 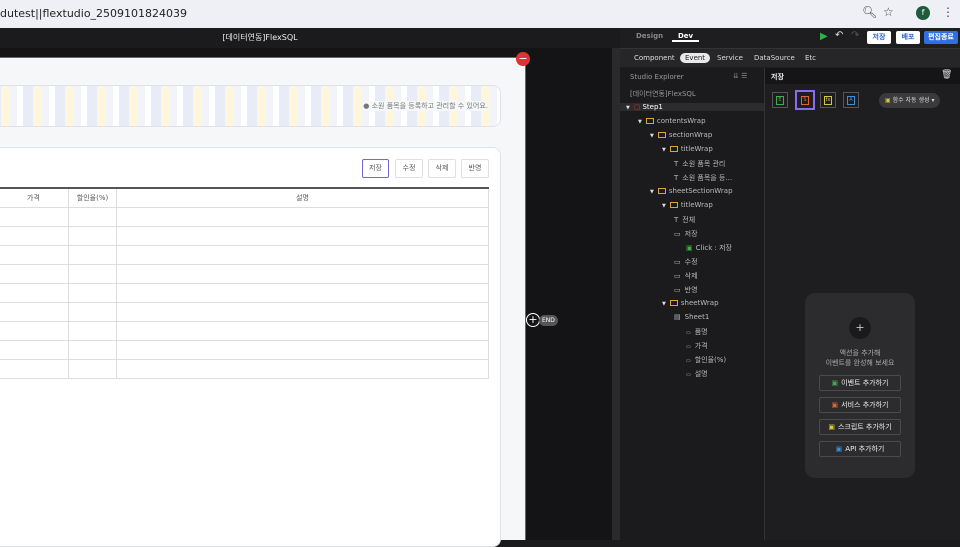 What do you see at coordinates (34, 197) in the screenshot?
I see `col-price: 가격` at bounding box center [34, 197].